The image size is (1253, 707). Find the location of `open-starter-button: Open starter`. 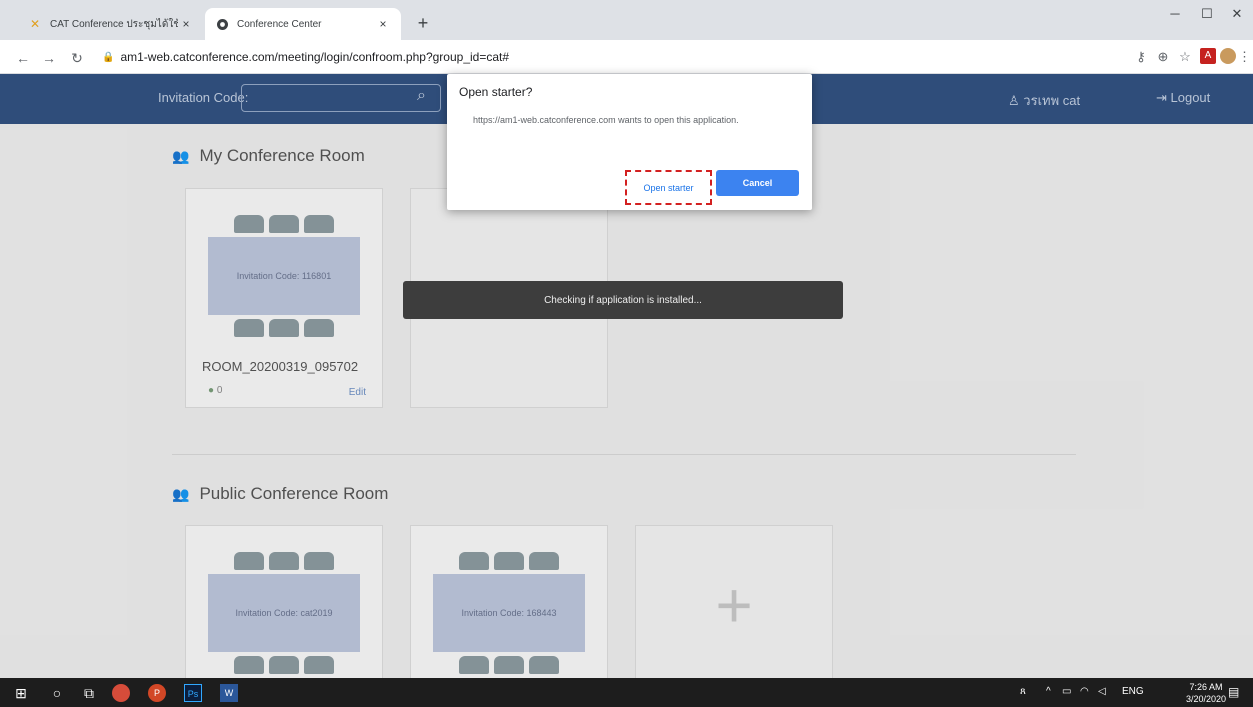

open-starter-button: Open starter is located at coordinates (668, 187).